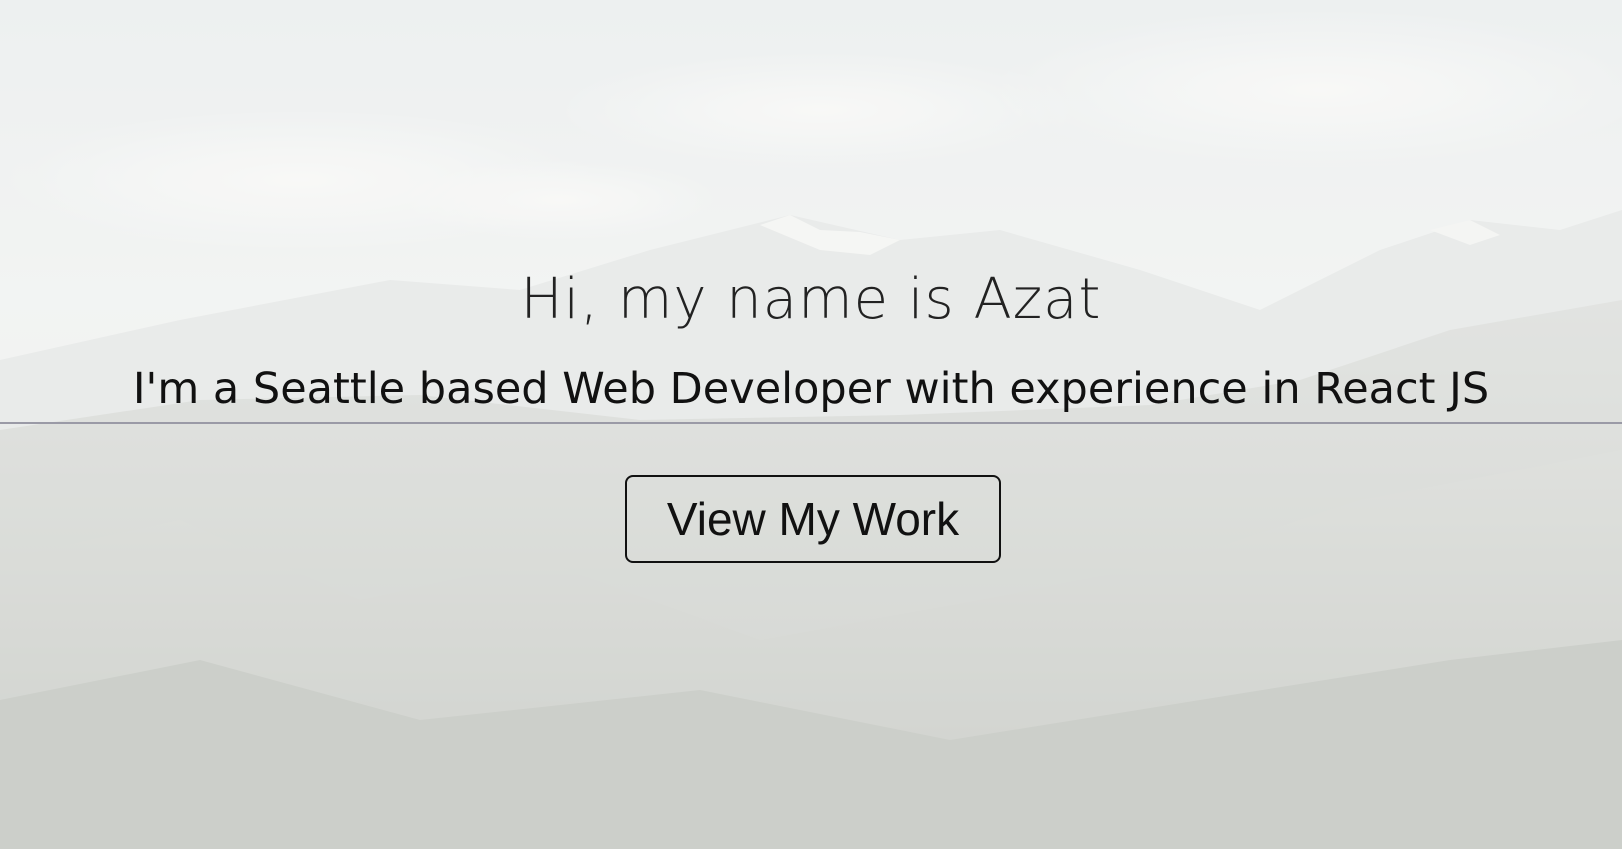 The image size is (1622, 849). Describe the element at coordinates (811, 299) in the screenshot. I see `greeting-heading: Hi, my name is Azat` at that location.